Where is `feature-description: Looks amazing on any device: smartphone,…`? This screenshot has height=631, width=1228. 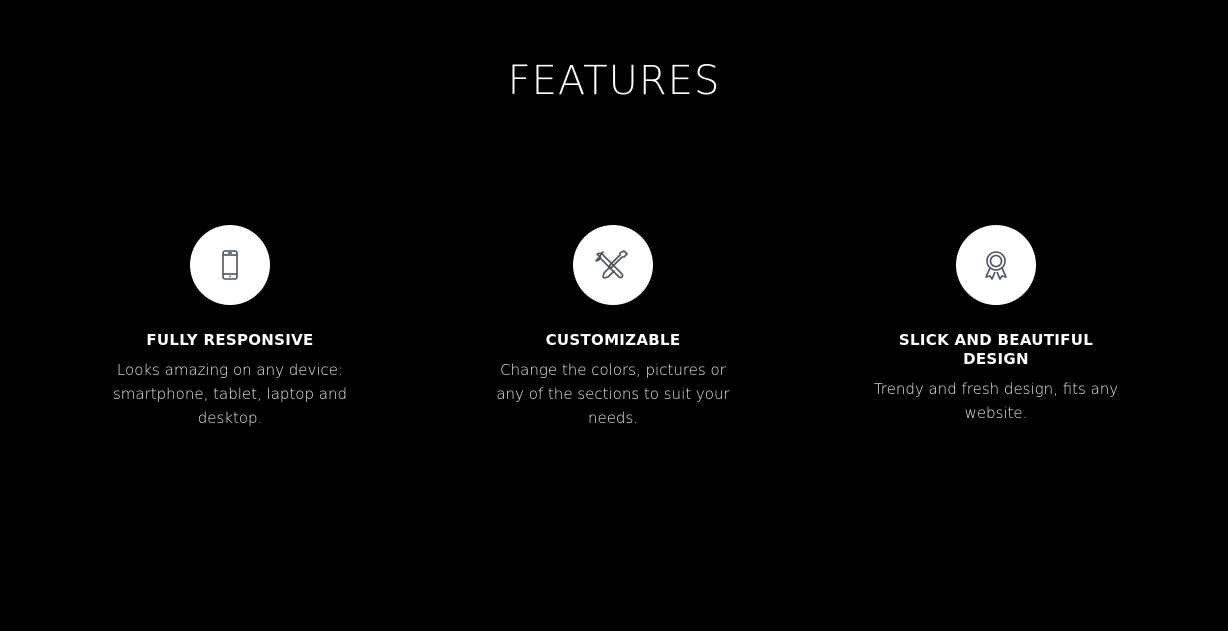
feature-description: Looks amazing on any device: smartphone,… is located at coordinates (229, 394).